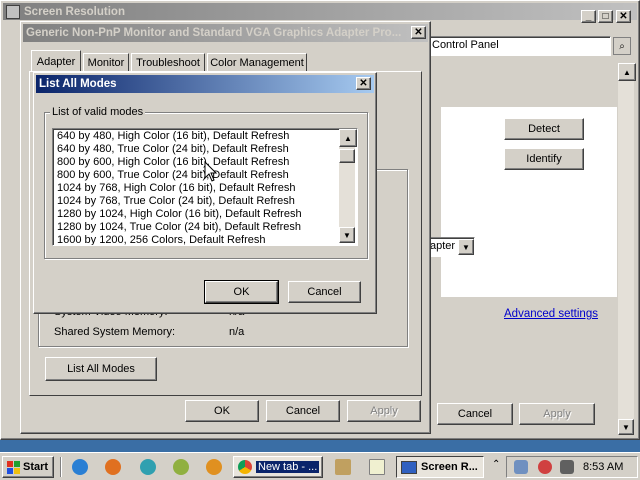 The image size is (640, 480). What do you see at coordinates (303, 411) in the screenshot?
I see `props-cancel-button: Cancel` at bounding box center [303, 411].